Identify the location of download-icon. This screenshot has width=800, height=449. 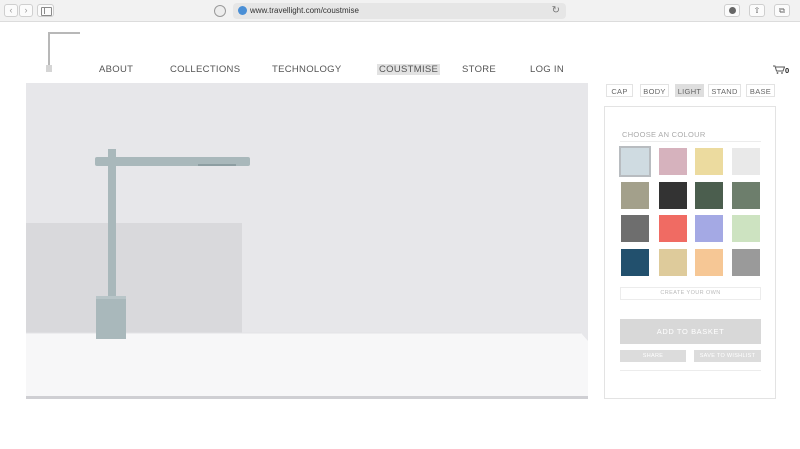
(732, 10).